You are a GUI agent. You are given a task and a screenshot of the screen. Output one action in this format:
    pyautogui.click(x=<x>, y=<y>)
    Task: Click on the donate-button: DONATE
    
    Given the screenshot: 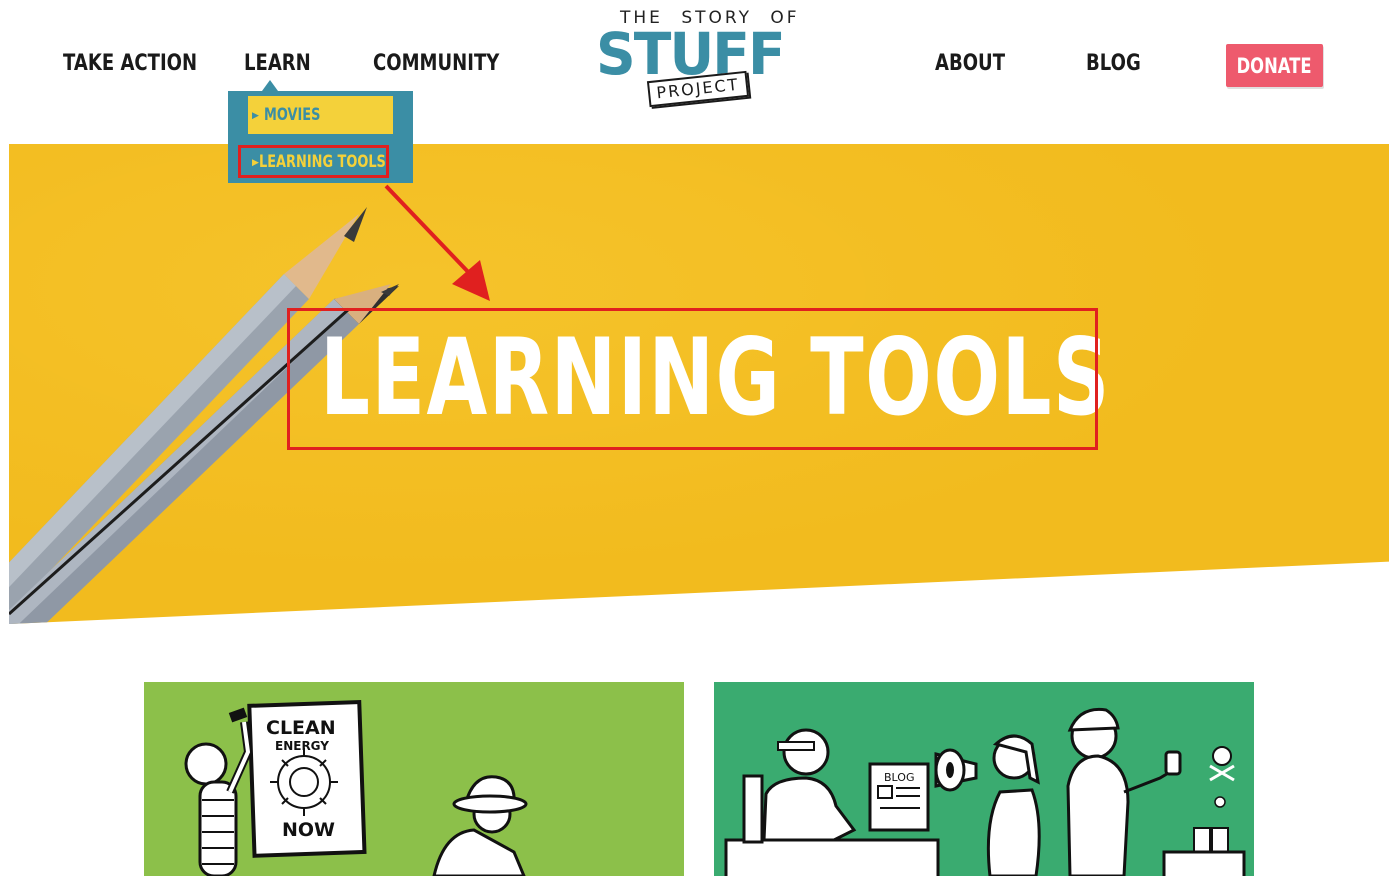 What is the action you would take?
    pyautogui.click(x=1274, y=65)
    